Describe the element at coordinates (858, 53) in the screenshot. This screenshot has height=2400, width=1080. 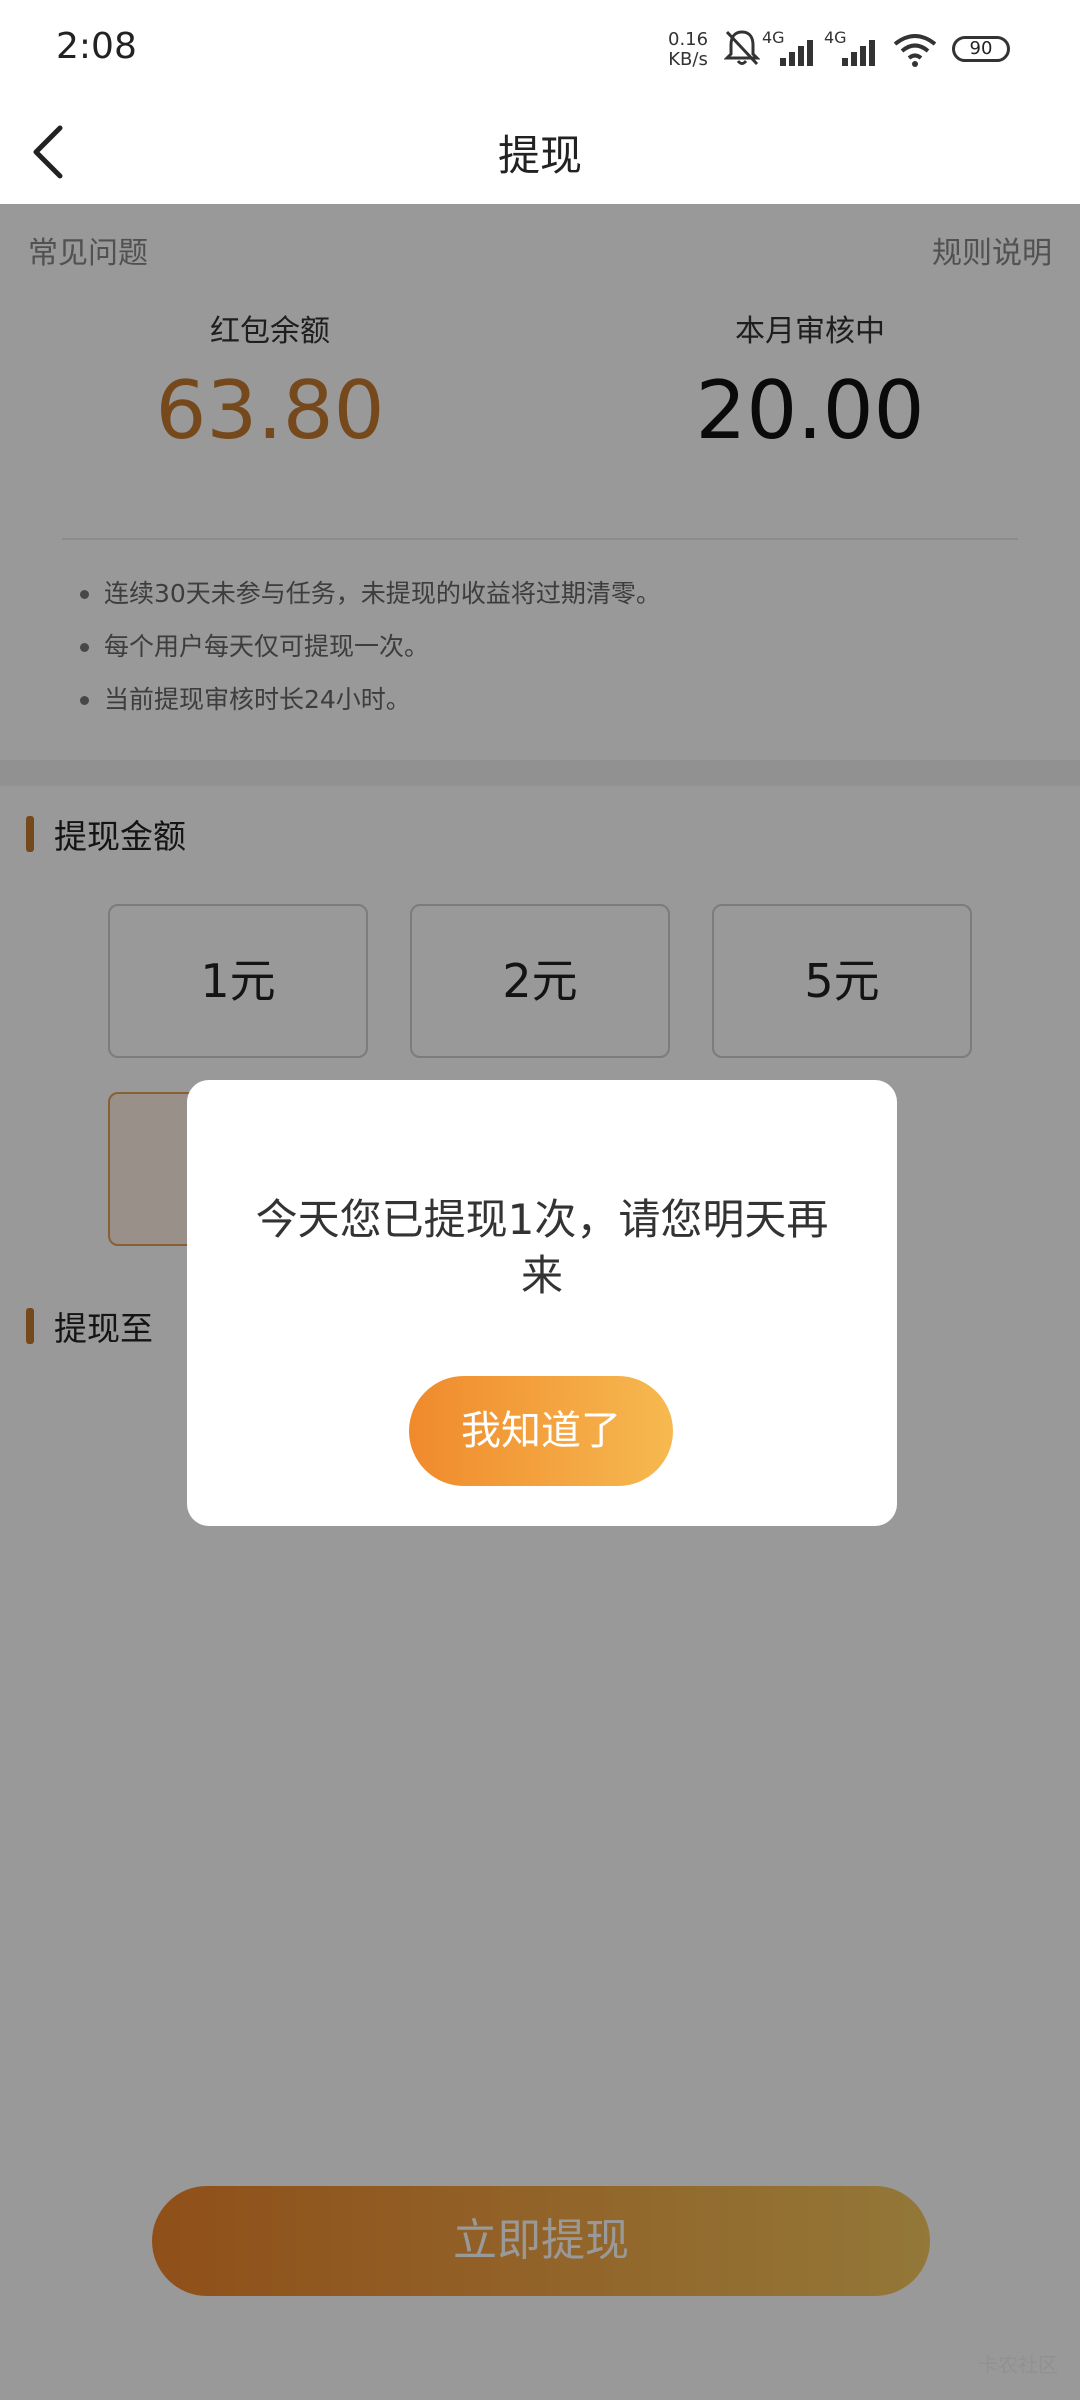
I see `signal-sim2-icon` at that location.